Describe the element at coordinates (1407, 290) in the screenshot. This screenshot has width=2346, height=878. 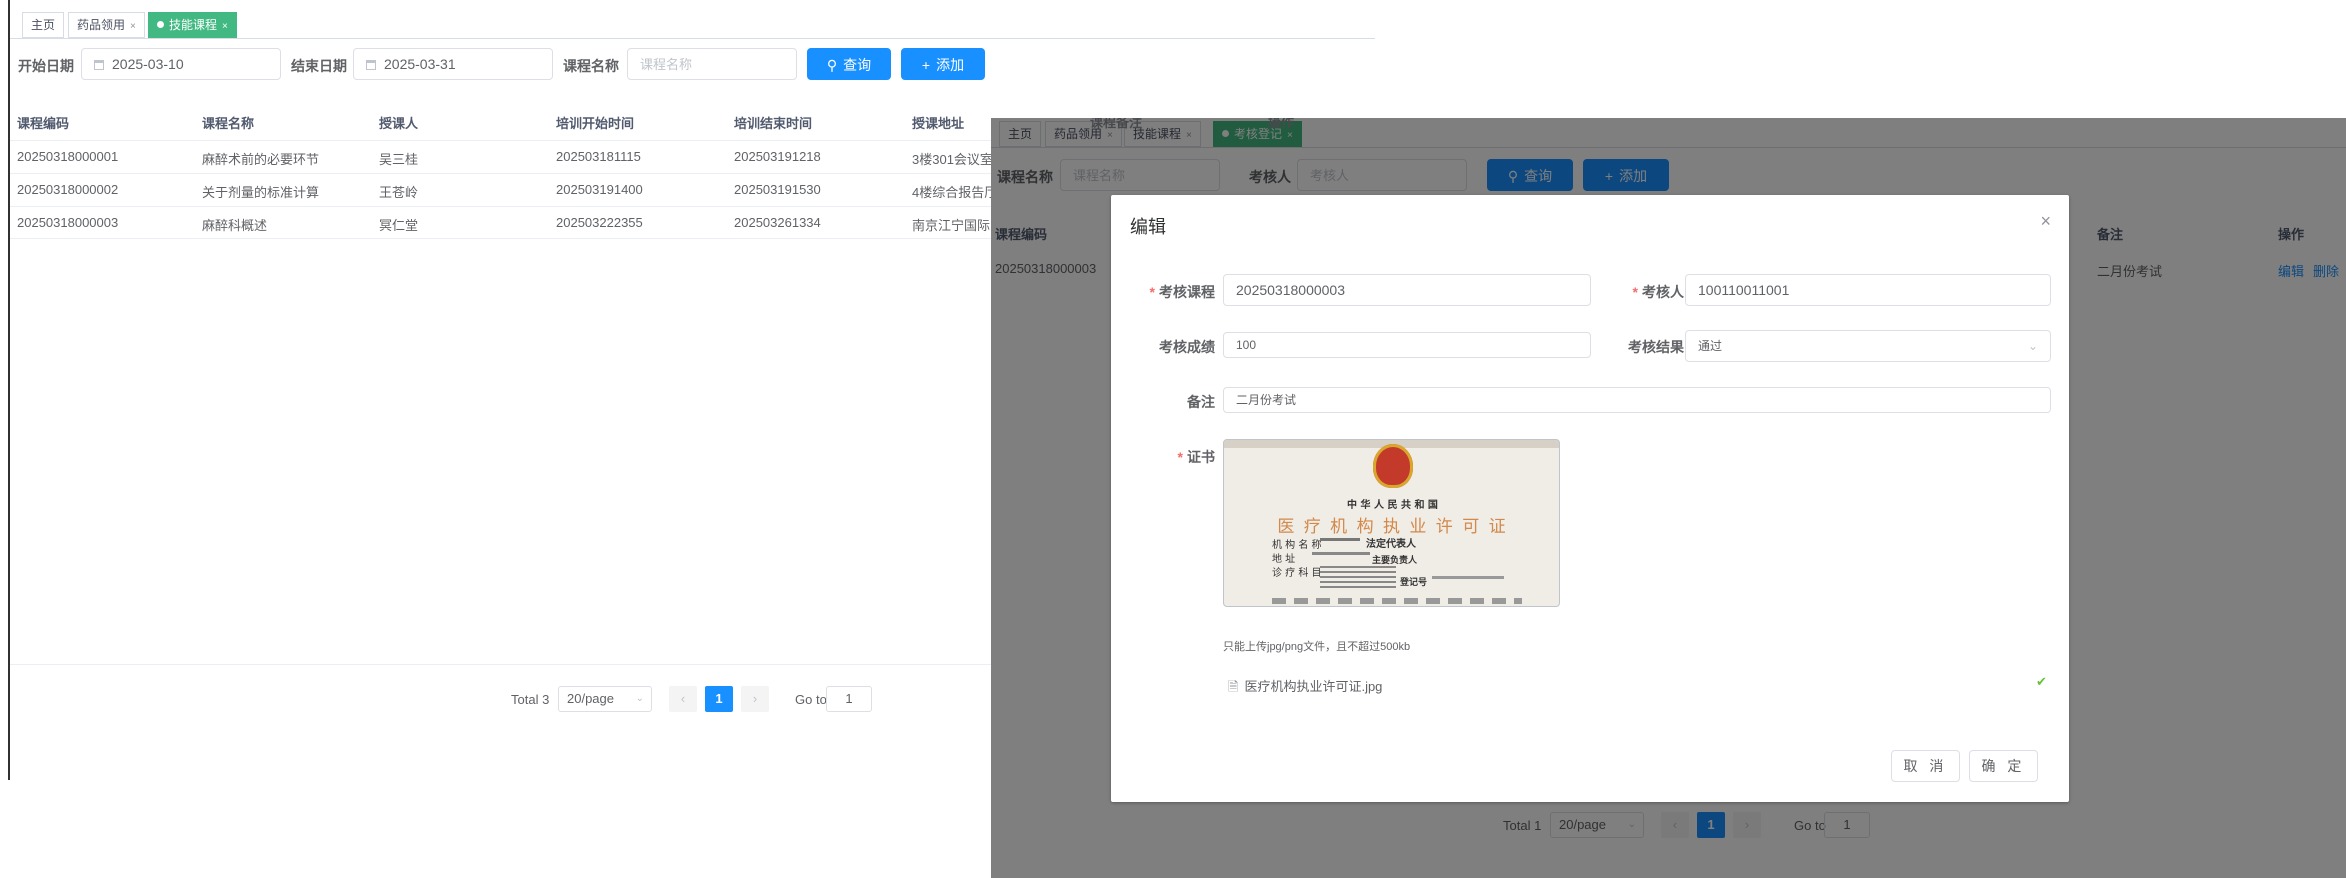
I see `course-field: 20250318000003` at that location.